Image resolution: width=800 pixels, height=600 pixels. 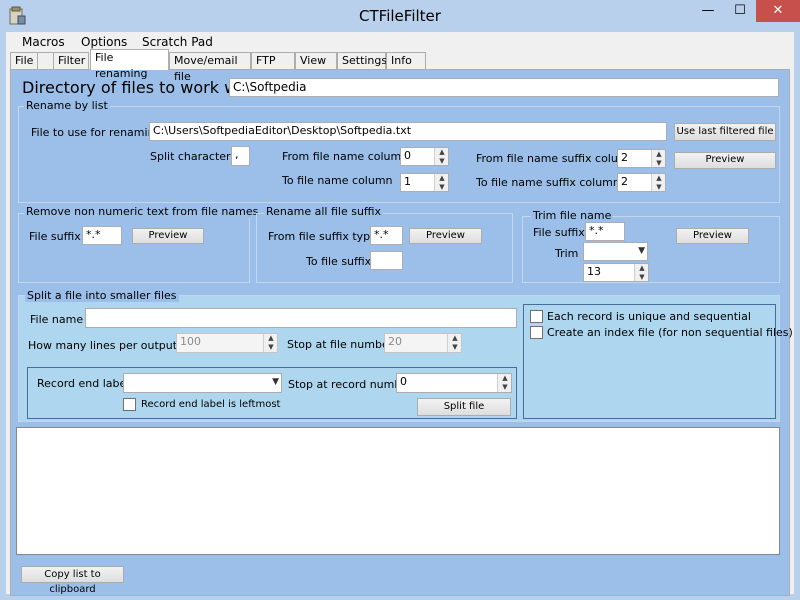 What do you see at coordinates (725, 132) in the screenshot?
I see `use-last-filtered-button: Use last filtered file` at bounding box center [725, 132].